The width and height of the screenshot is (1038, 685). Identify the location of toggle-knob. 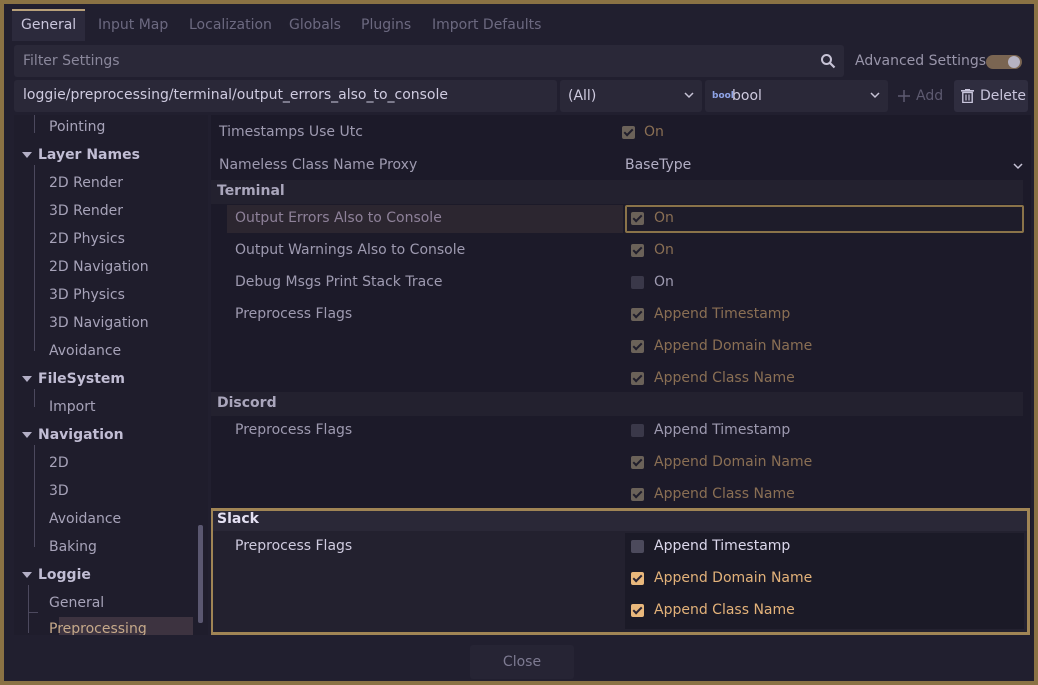
(1014, 62).